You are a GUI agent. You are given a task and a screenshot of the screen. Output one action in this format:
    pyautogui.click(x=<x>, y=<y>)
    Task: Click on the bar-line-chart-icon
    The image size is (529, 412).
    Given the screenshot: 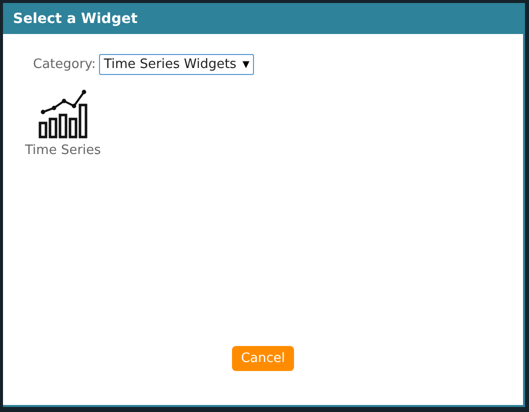 What is the action you would take?
    pyautogui.click(x=63, y=114)
    